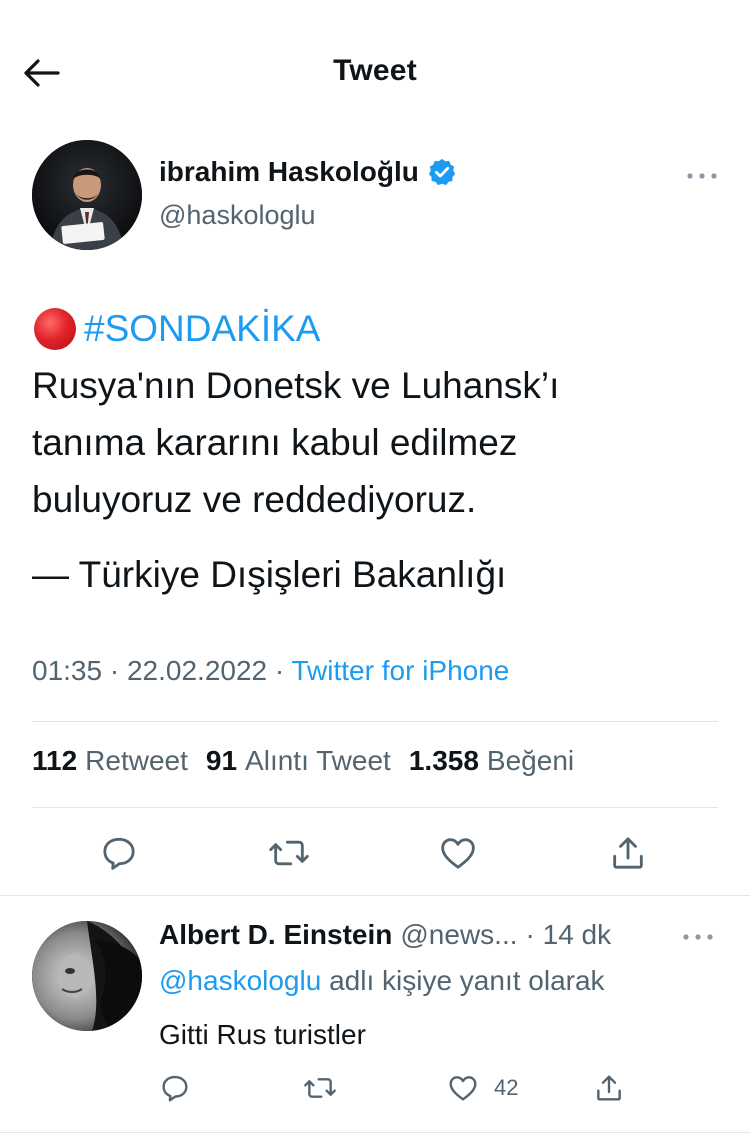  I want to click on tweet-action-bar, so click(375, 855).